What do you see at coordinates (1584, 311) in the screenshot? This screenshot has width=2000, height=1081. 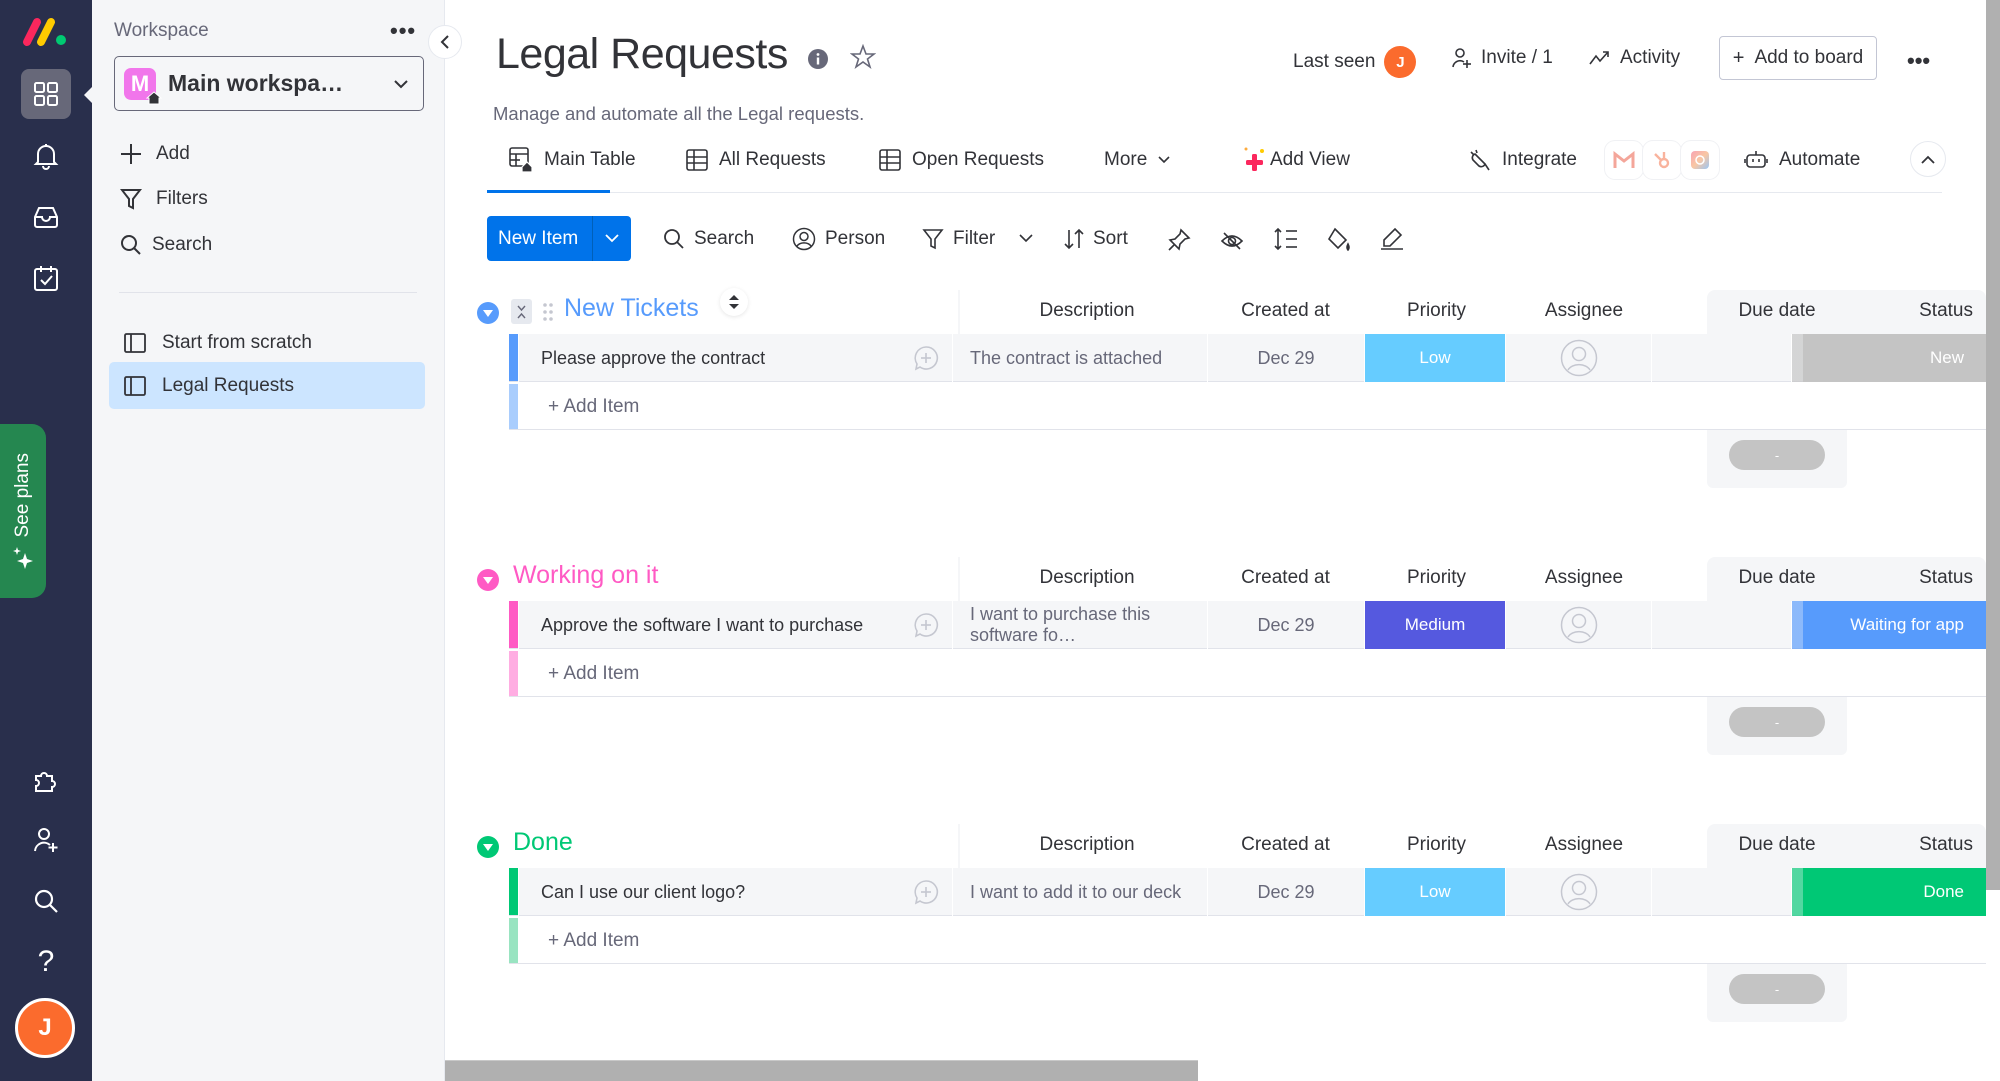 I see `column-header-assignee: Assignee` at bounding box center [1584, 311].